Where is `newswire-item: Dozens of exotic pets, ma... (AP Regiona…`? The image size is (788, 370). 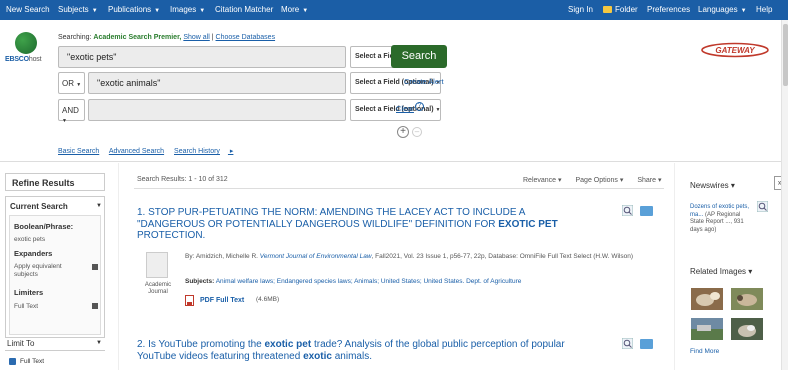
newswire-item: Dozens of exotic pets, ma... (AP Regiona… is located at coordinates (720, 219).